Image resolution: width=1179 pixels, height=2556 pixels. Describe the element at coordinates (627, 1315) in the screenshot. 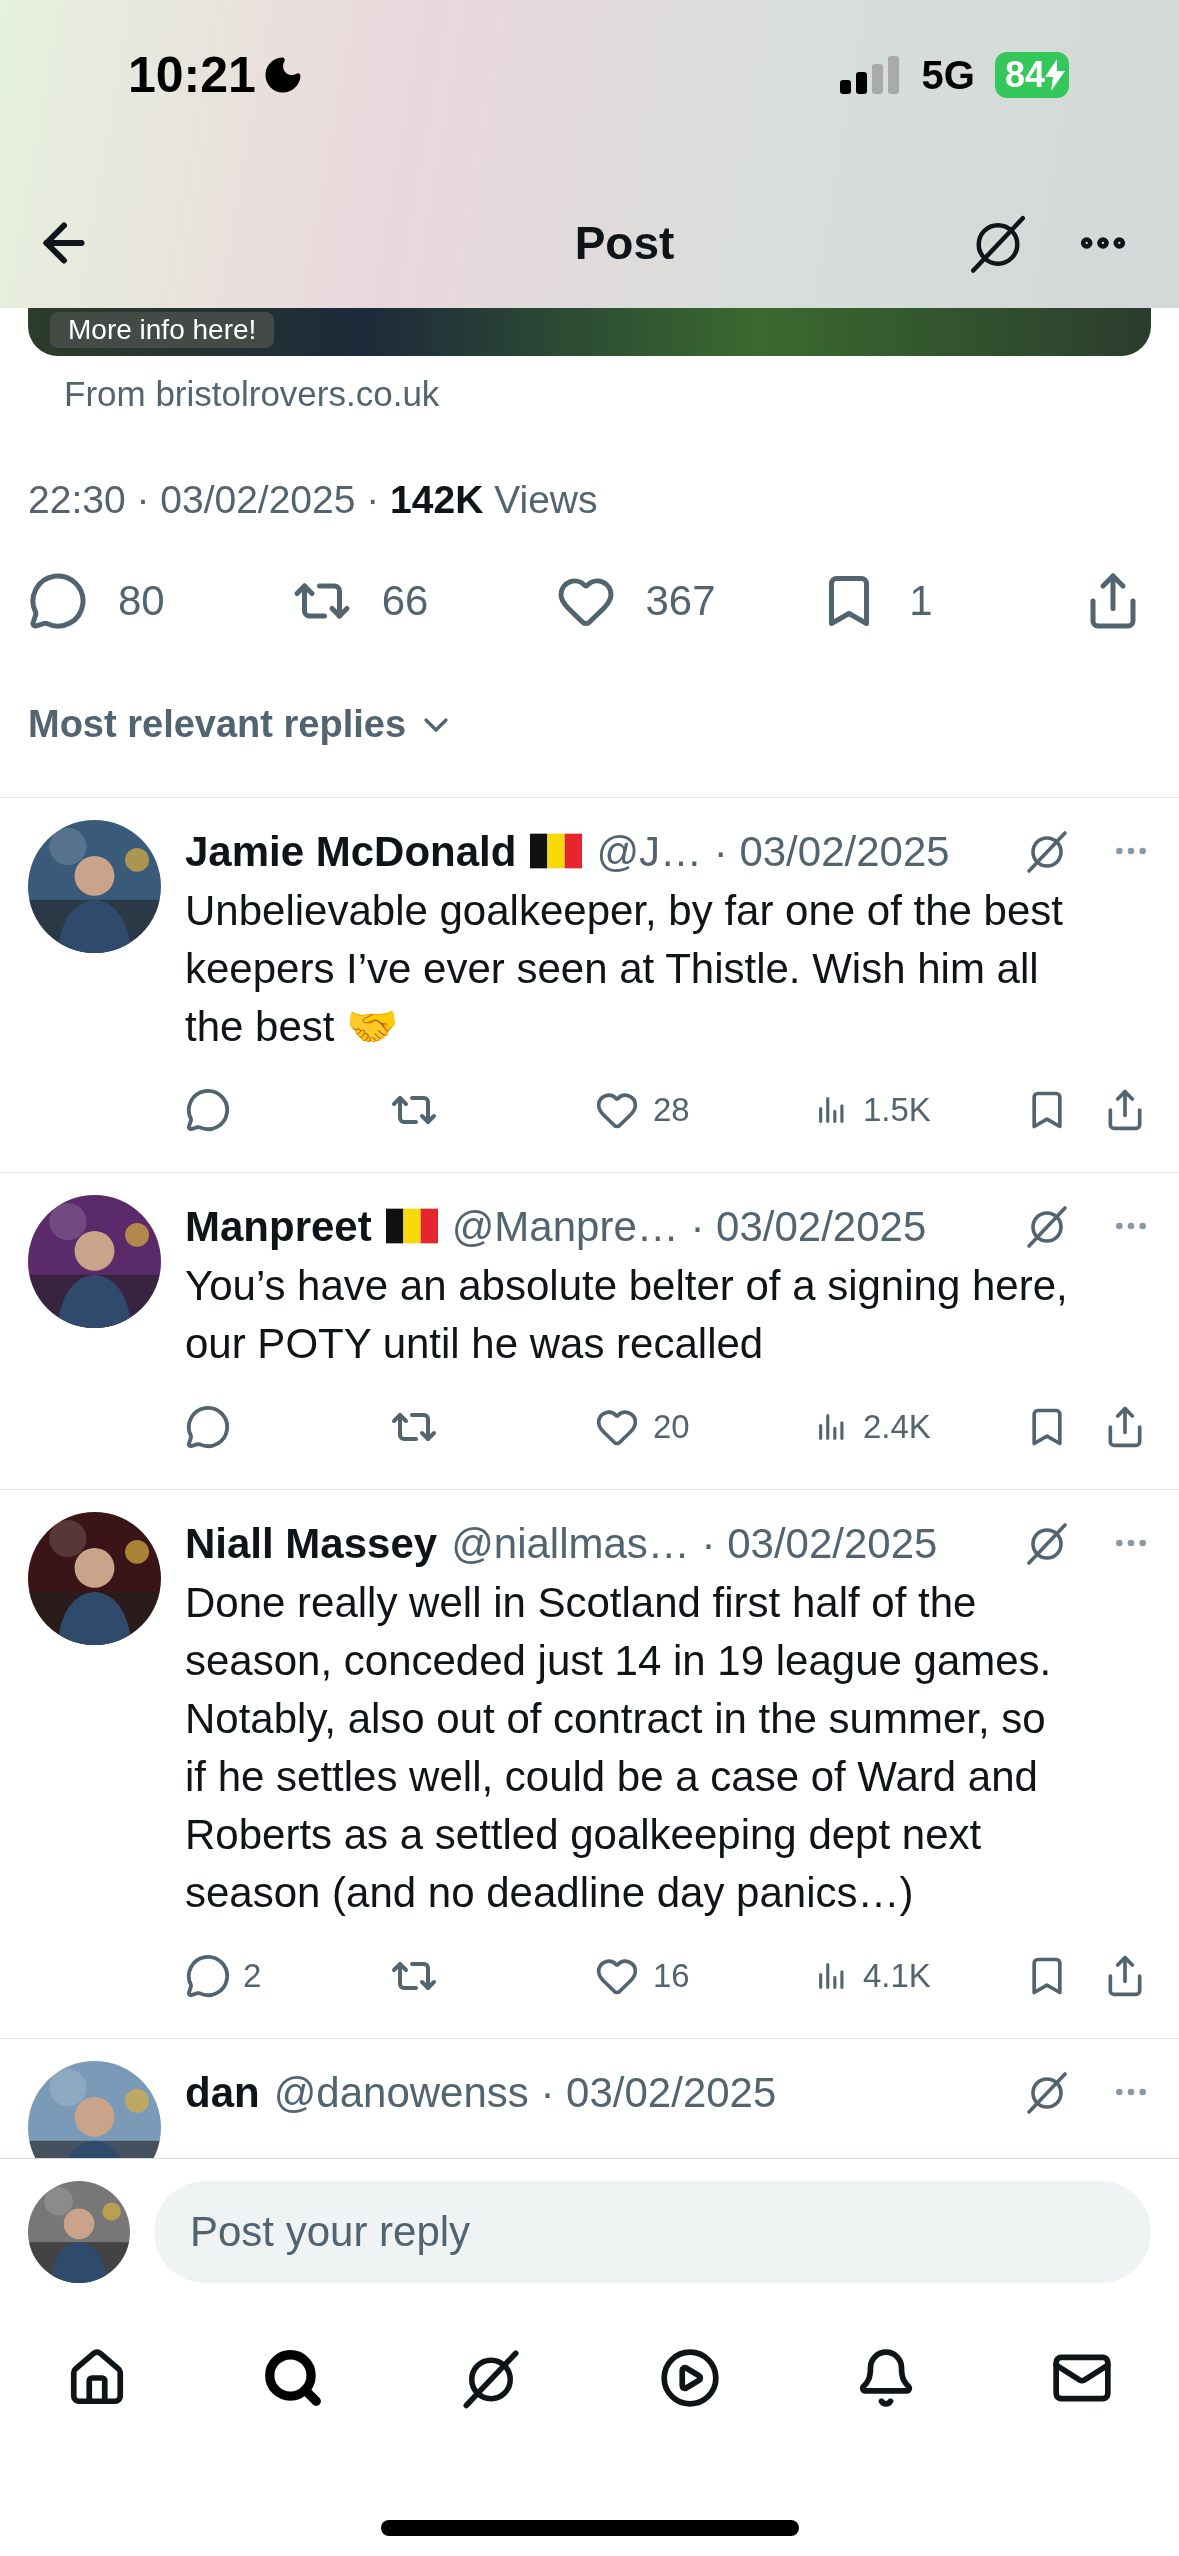

I see `reply-text: You’s have an absolute belter of a signing here, our POTY until he was recalled` at that location.